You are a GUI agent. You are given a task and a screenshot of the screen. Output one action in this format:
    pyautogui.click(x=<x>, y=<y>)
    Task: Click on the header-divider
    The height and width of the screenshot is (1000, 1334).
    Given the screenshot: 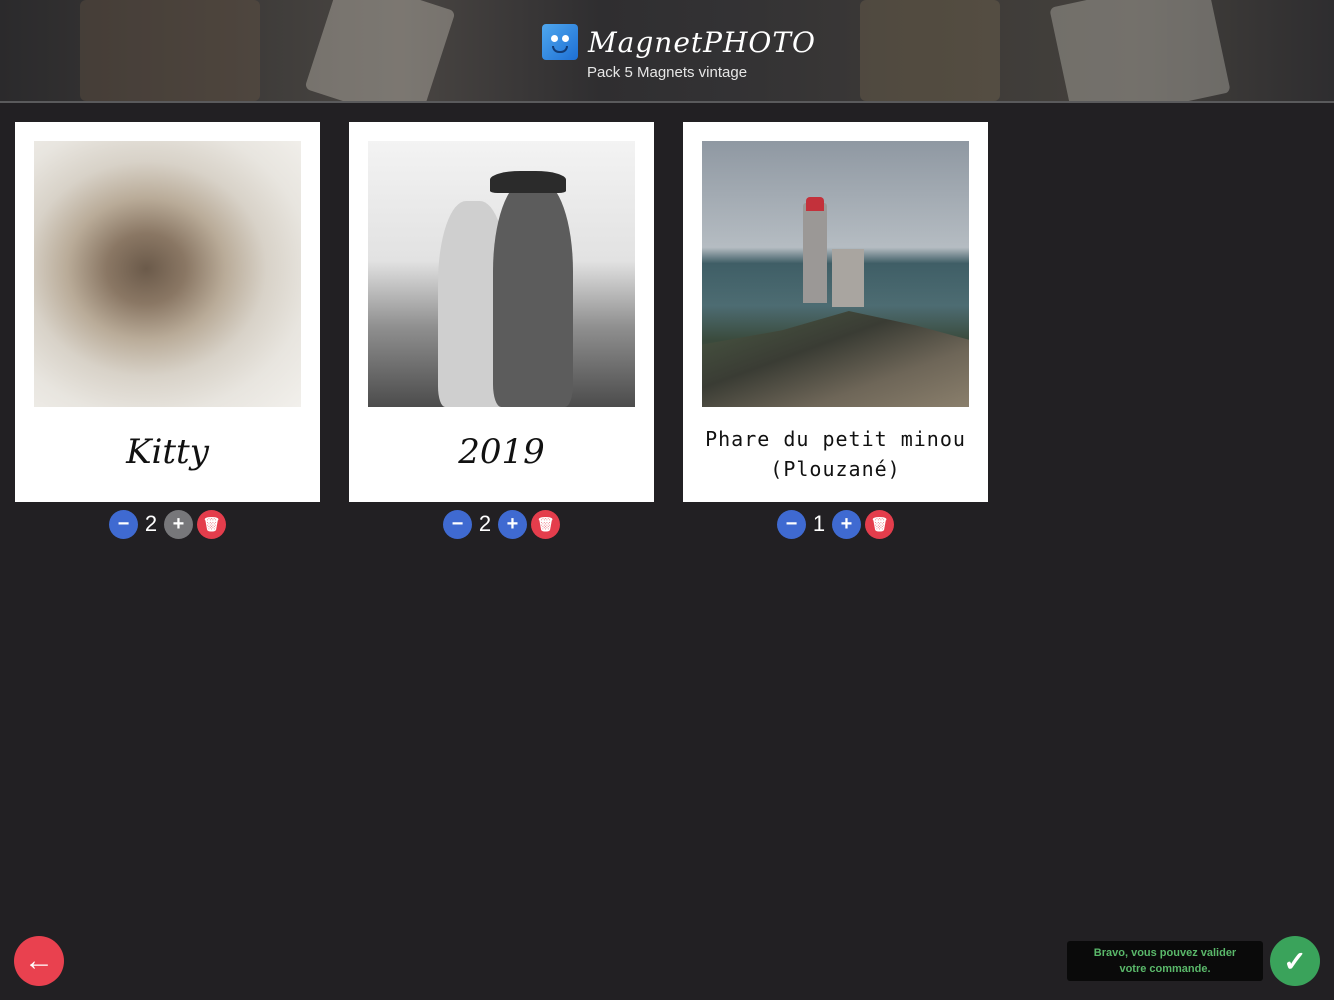 What is the action you would take?
    pyautogui.click(x=667, y=102)
    